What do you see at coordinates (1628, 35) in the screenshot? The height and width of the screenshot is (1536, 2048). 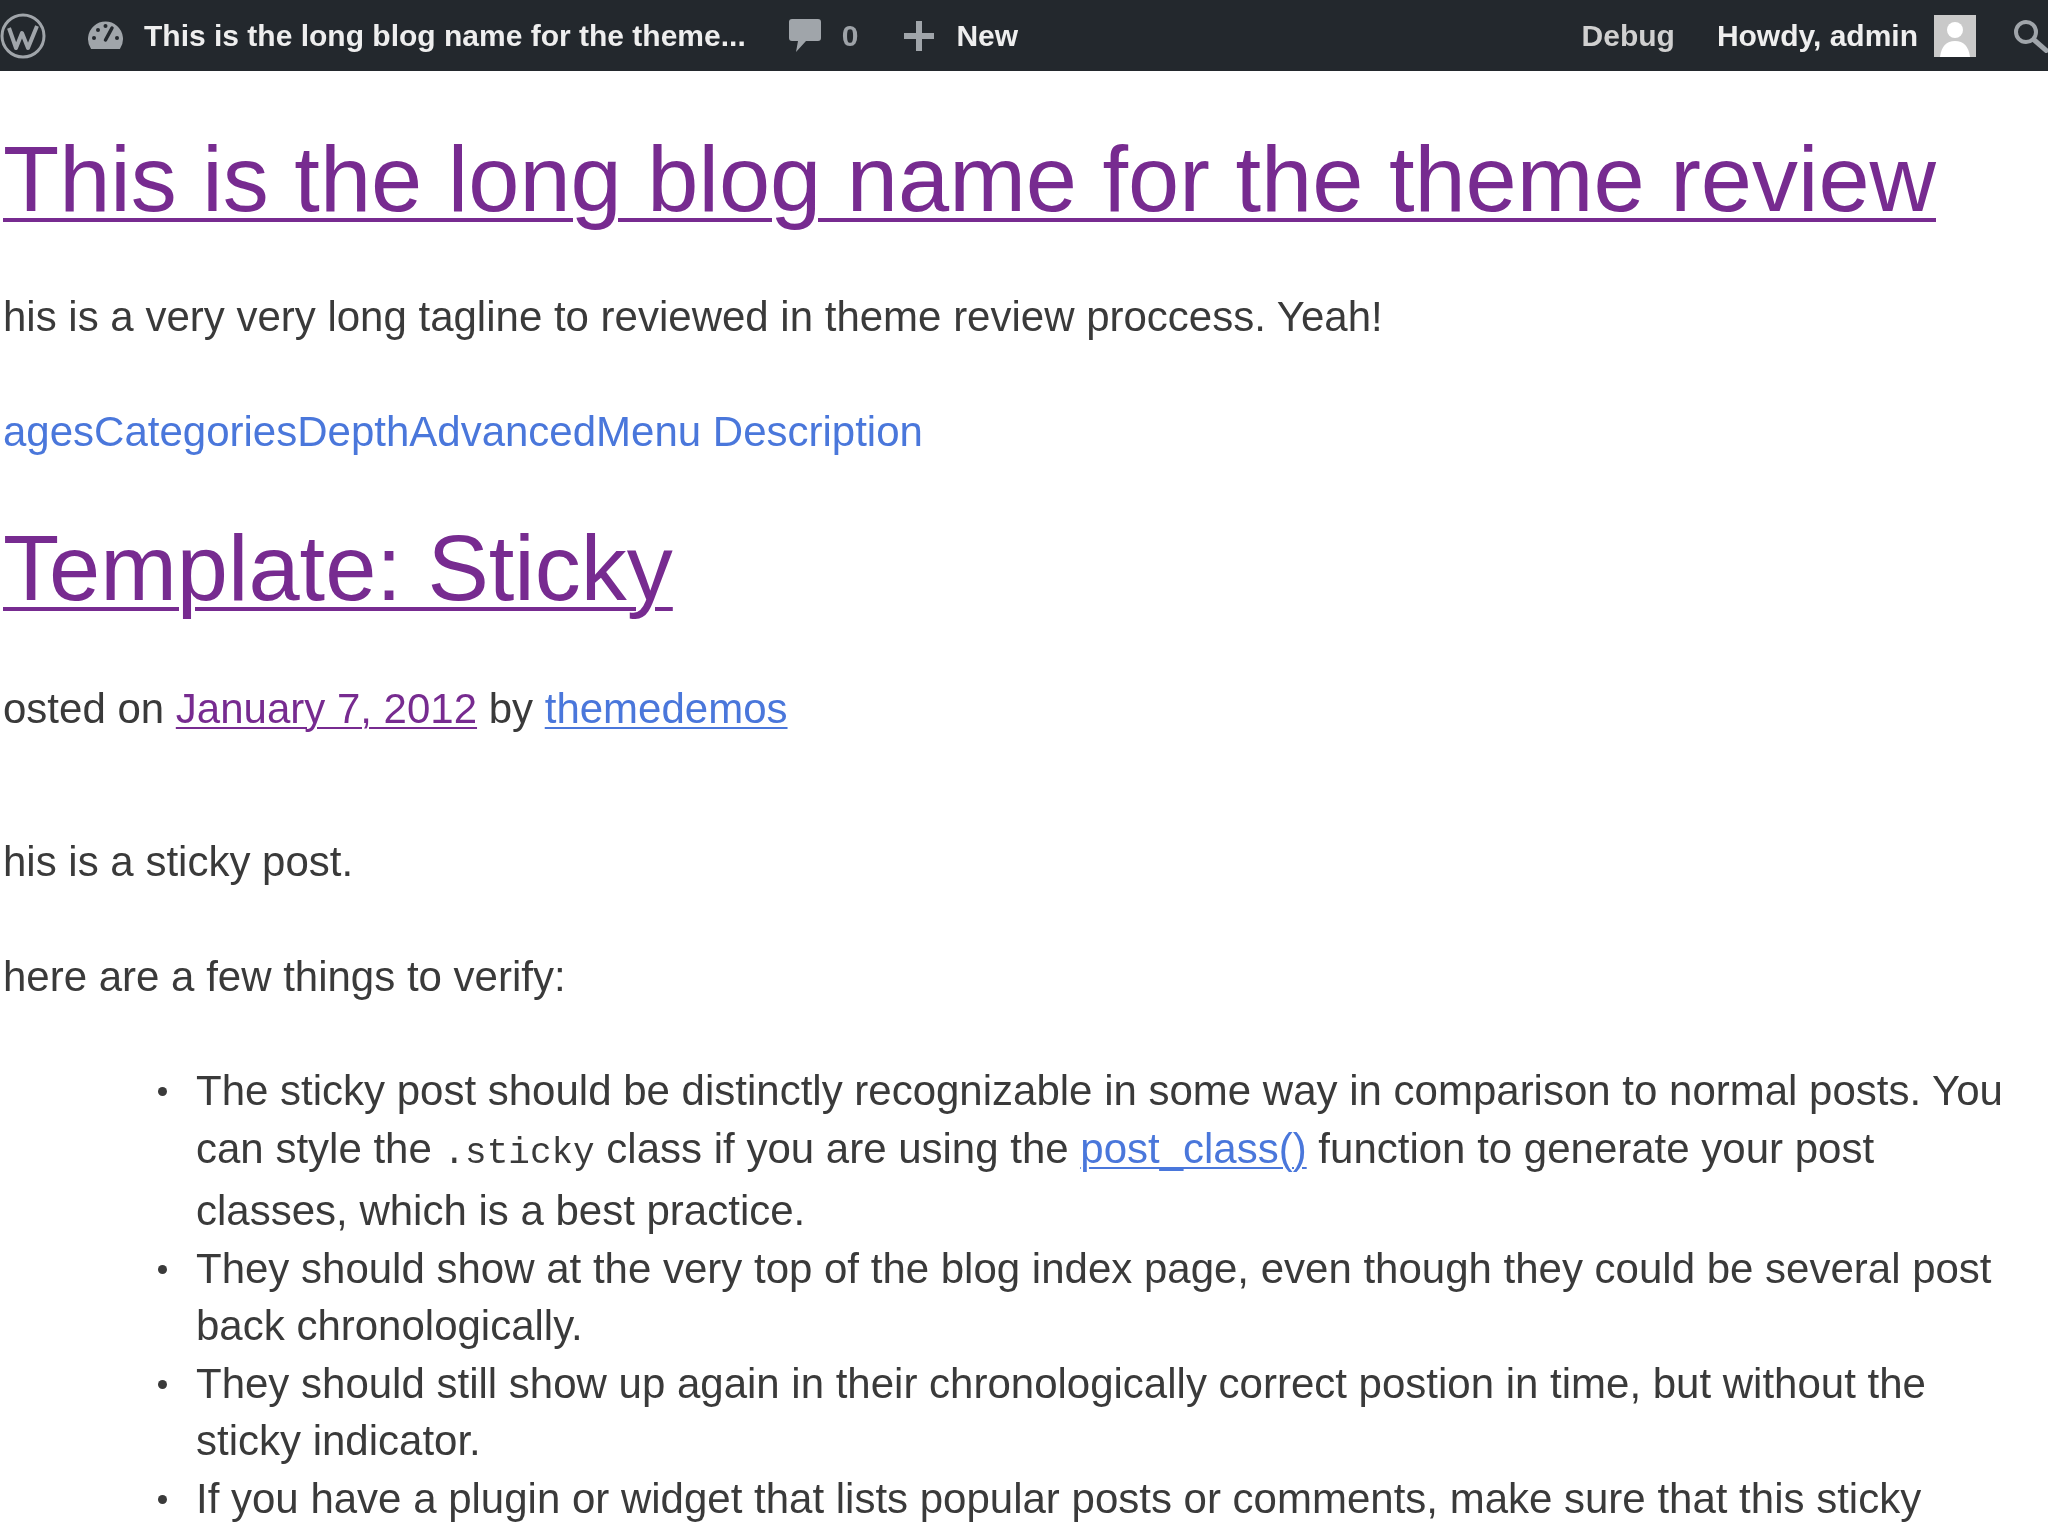 I see `debug-link: Debug` at bounding box center [1628, 35].